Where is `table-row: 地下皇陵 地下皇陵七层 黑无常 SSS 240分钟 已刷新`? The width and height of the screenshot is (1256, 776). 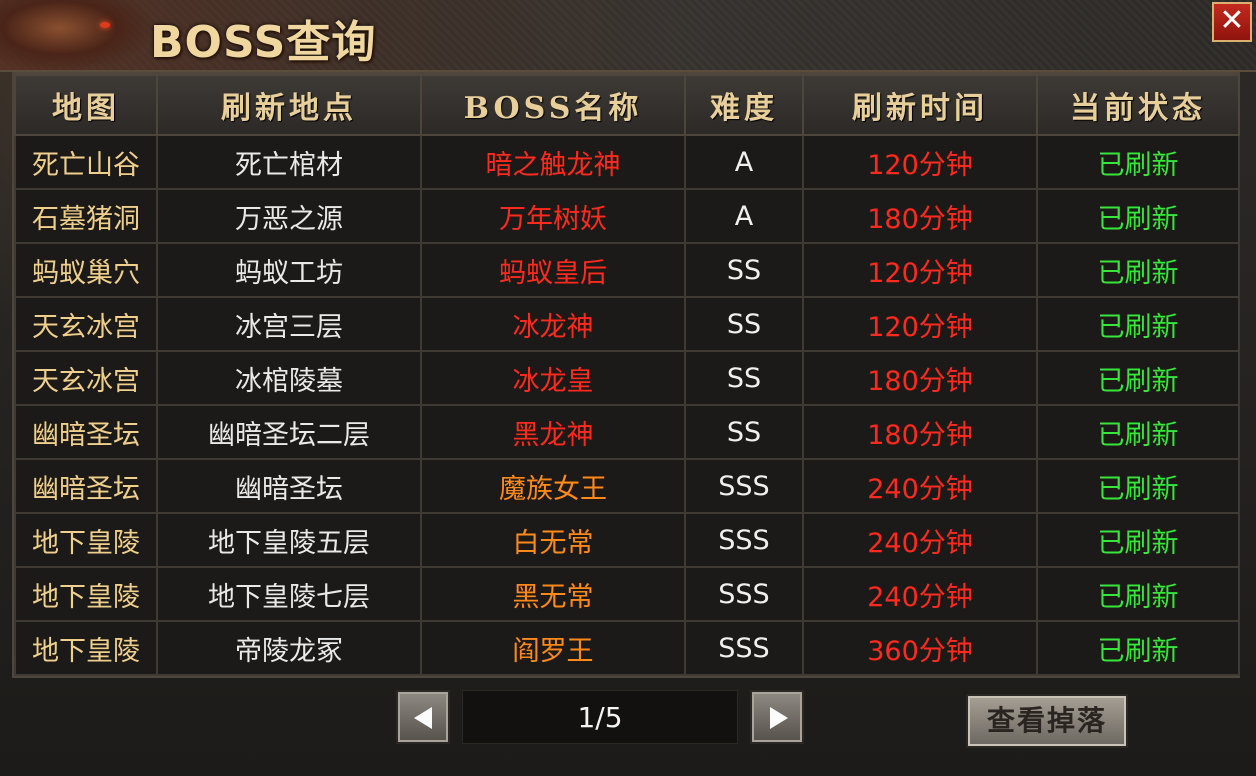 table-row: 地下皇陵 地下皇陵七层 黑无常 SSS 240分钟 已刷新 is located at coordinates (627, 594).